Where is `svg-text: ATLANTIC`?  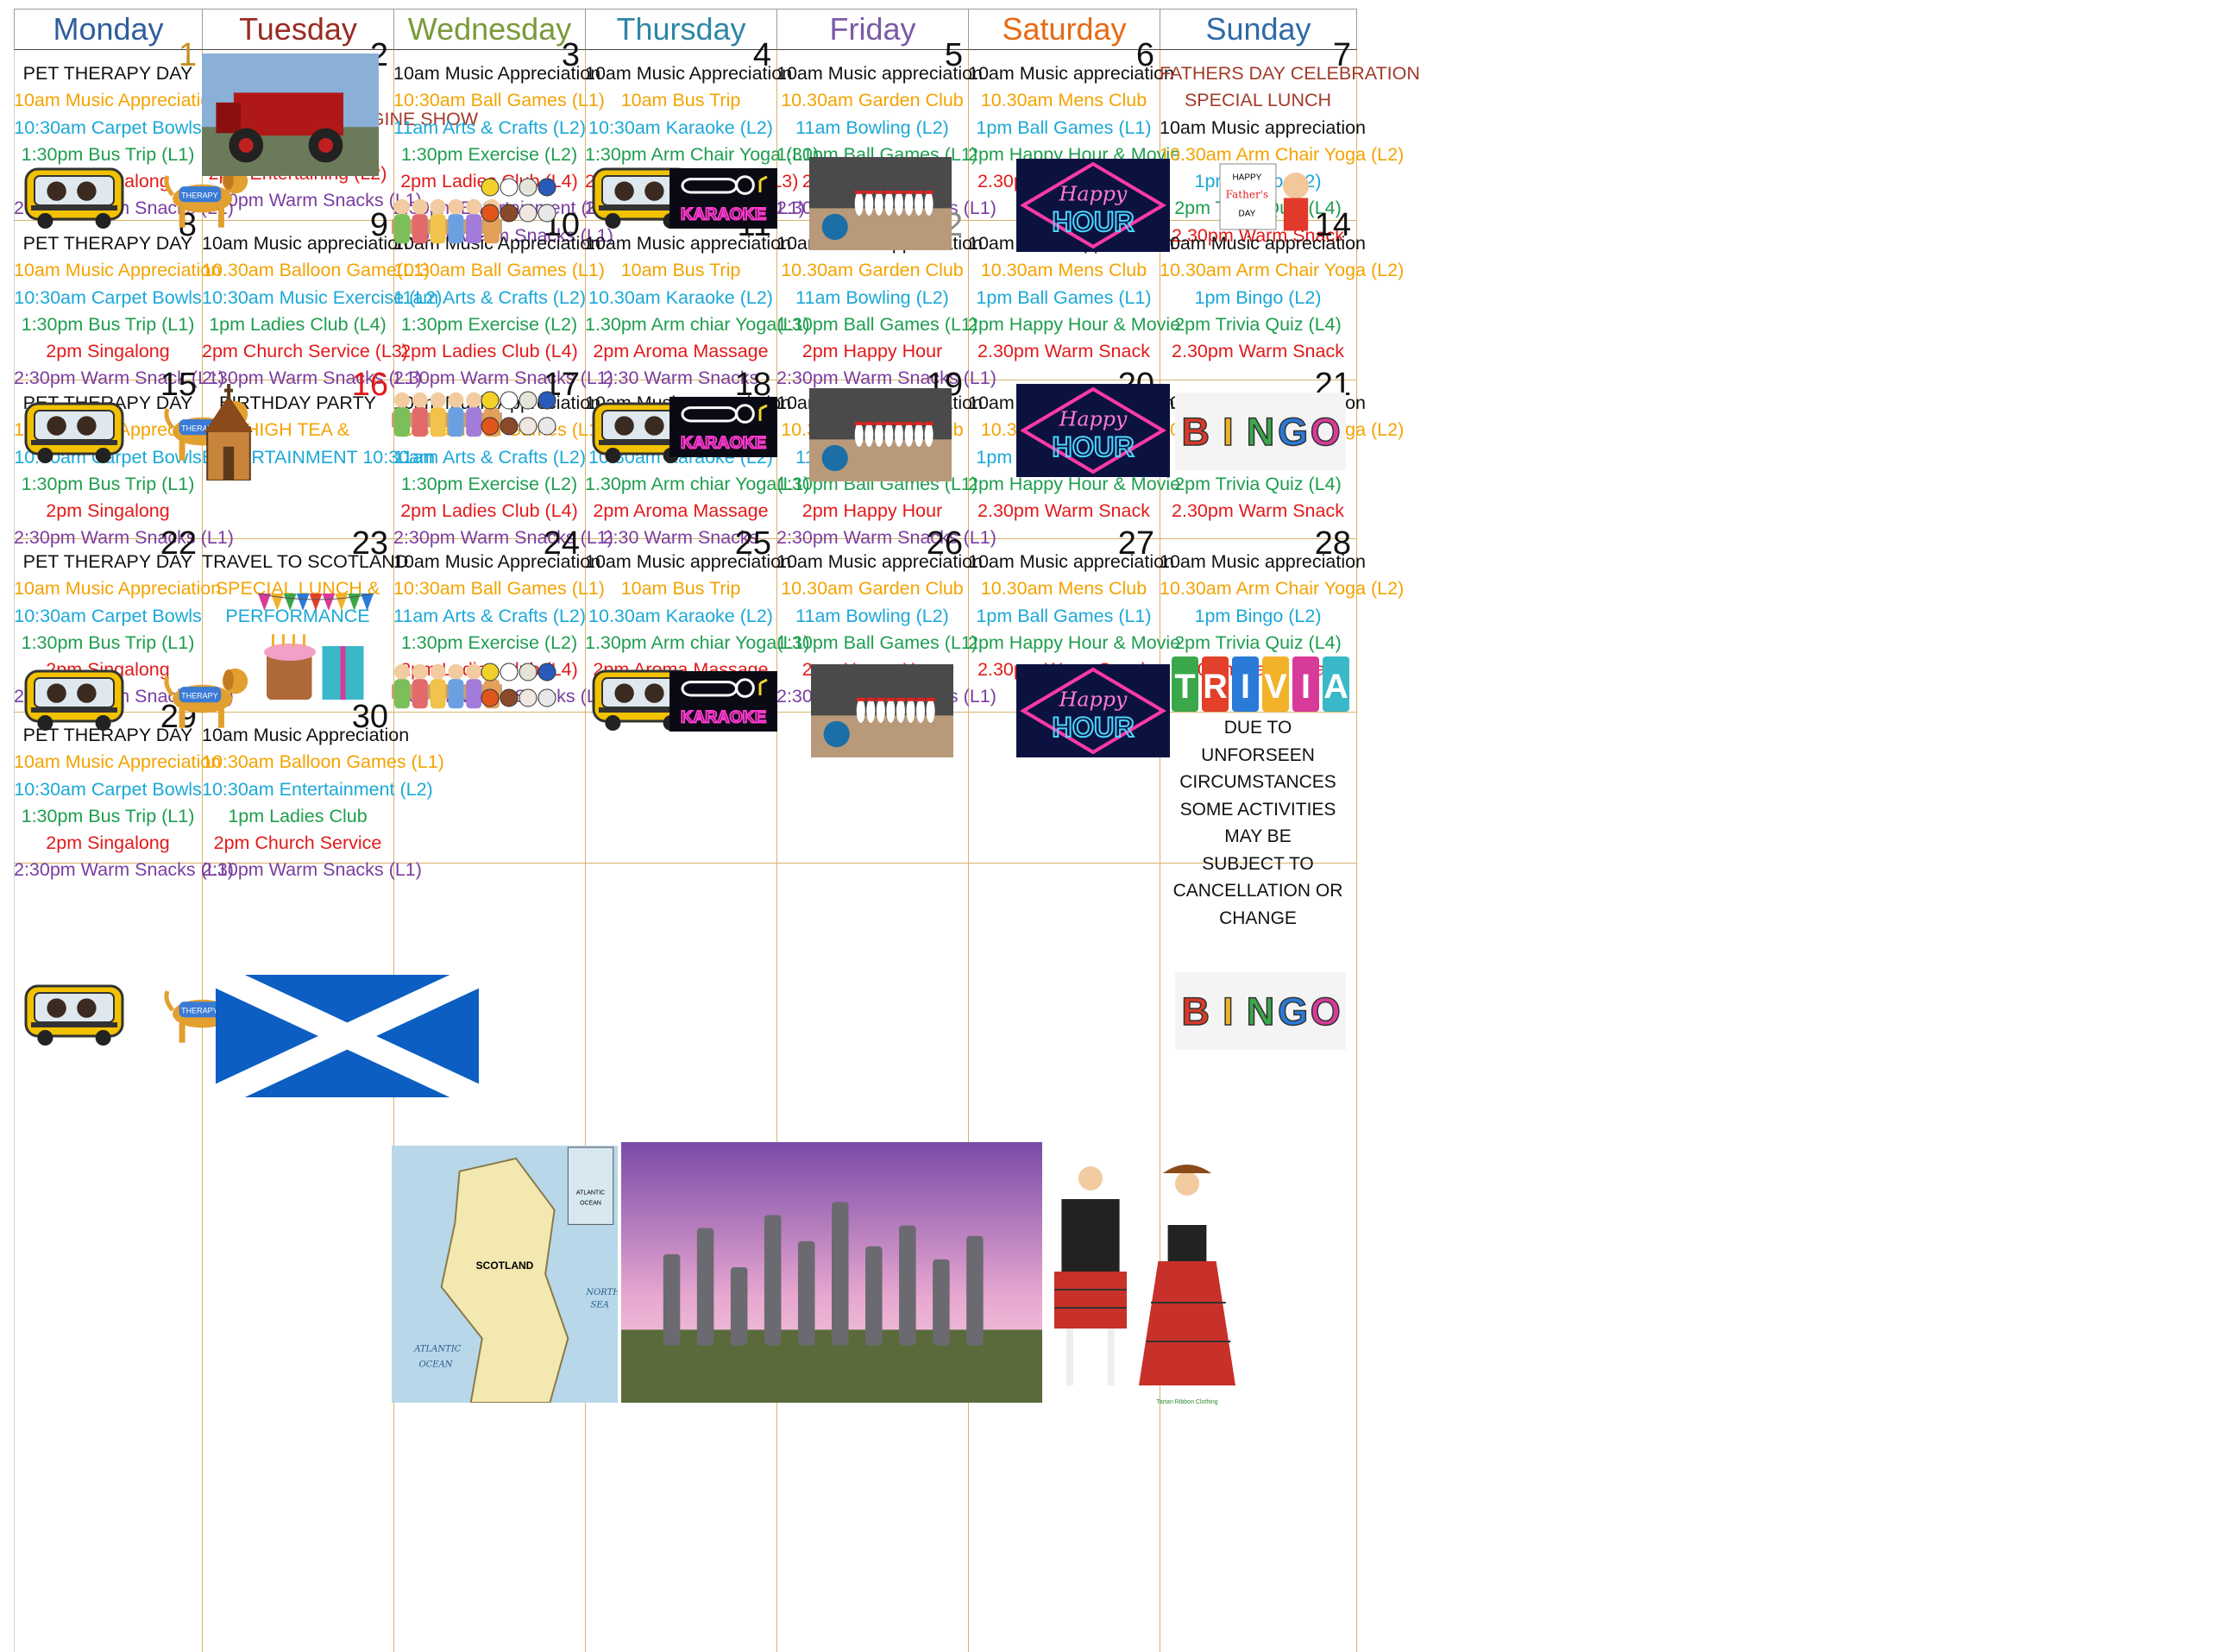
svg-text: ATLANTIC is located at coordinates (590, 1193).